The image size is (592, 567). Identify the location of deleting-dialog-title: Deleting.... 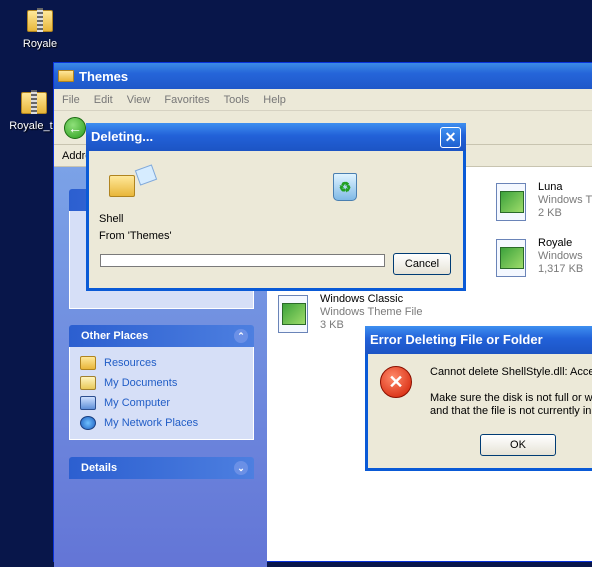
(122, 136).